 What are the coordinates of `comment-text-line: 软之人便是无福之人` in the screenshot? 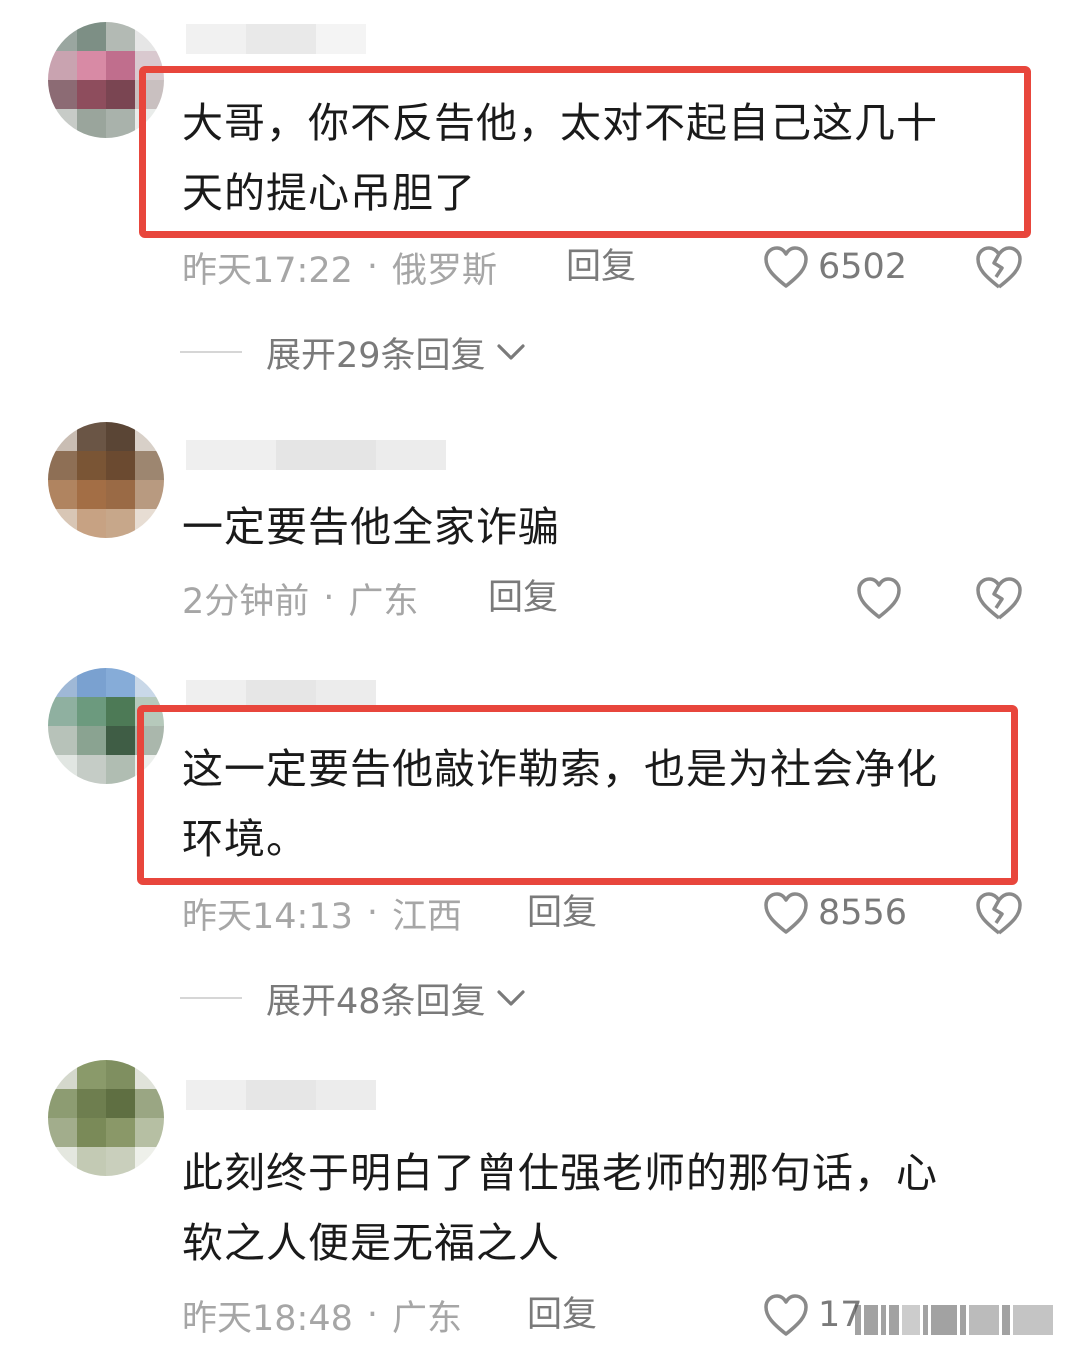 It's located at (371, 1243).